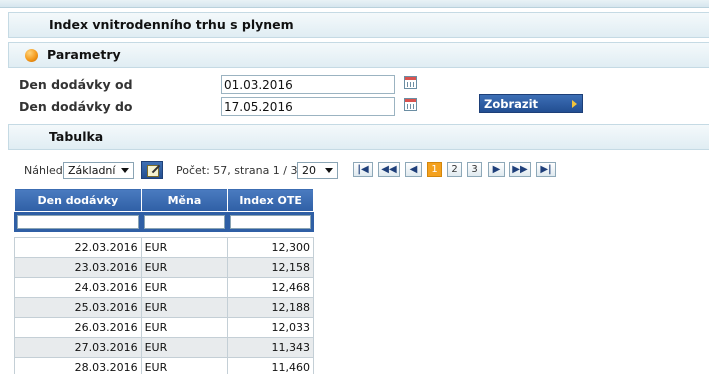 The image size is (709, 374). I want to click on filter-date-input, so click(78, 221).